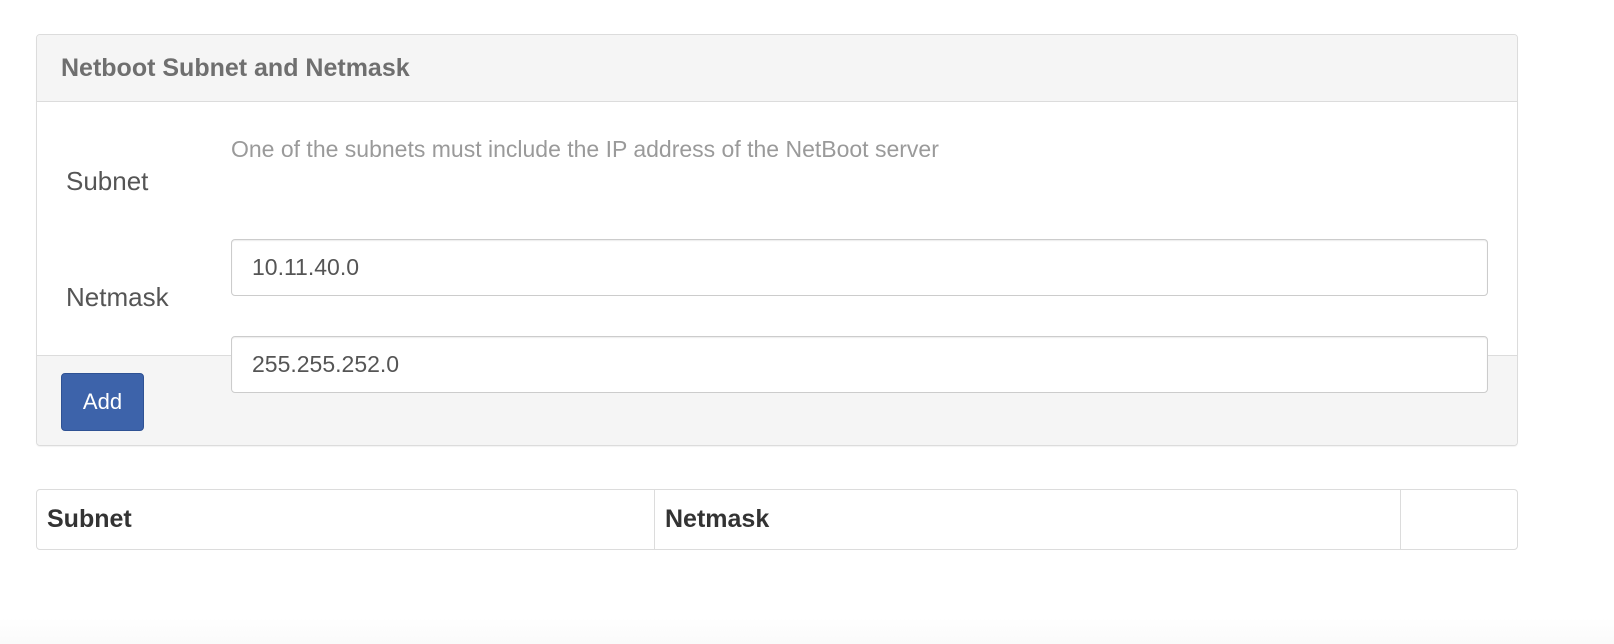  Describe the element at coordinates (859, 267) in the screenshot. I see `subnet-input` at that location.